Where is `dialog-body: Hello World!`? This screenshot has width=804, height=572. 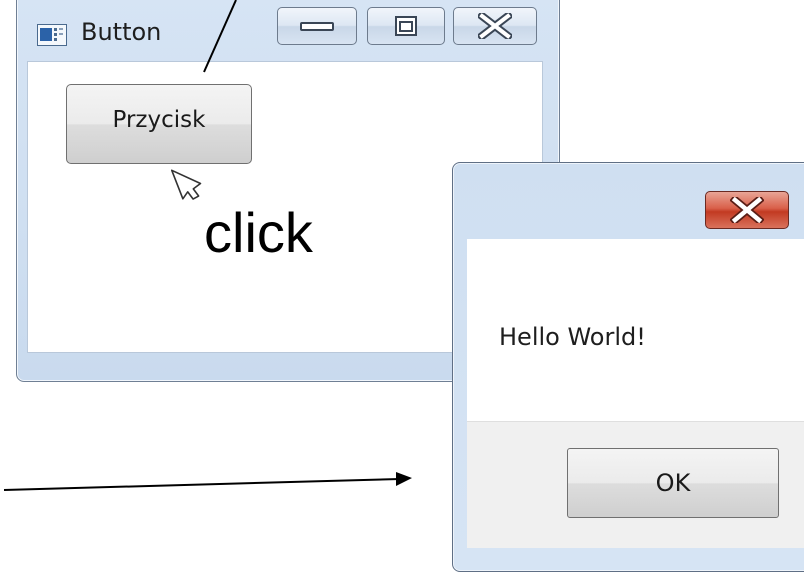
dialog-body: Hello World! is located at coordinates (635, 330).